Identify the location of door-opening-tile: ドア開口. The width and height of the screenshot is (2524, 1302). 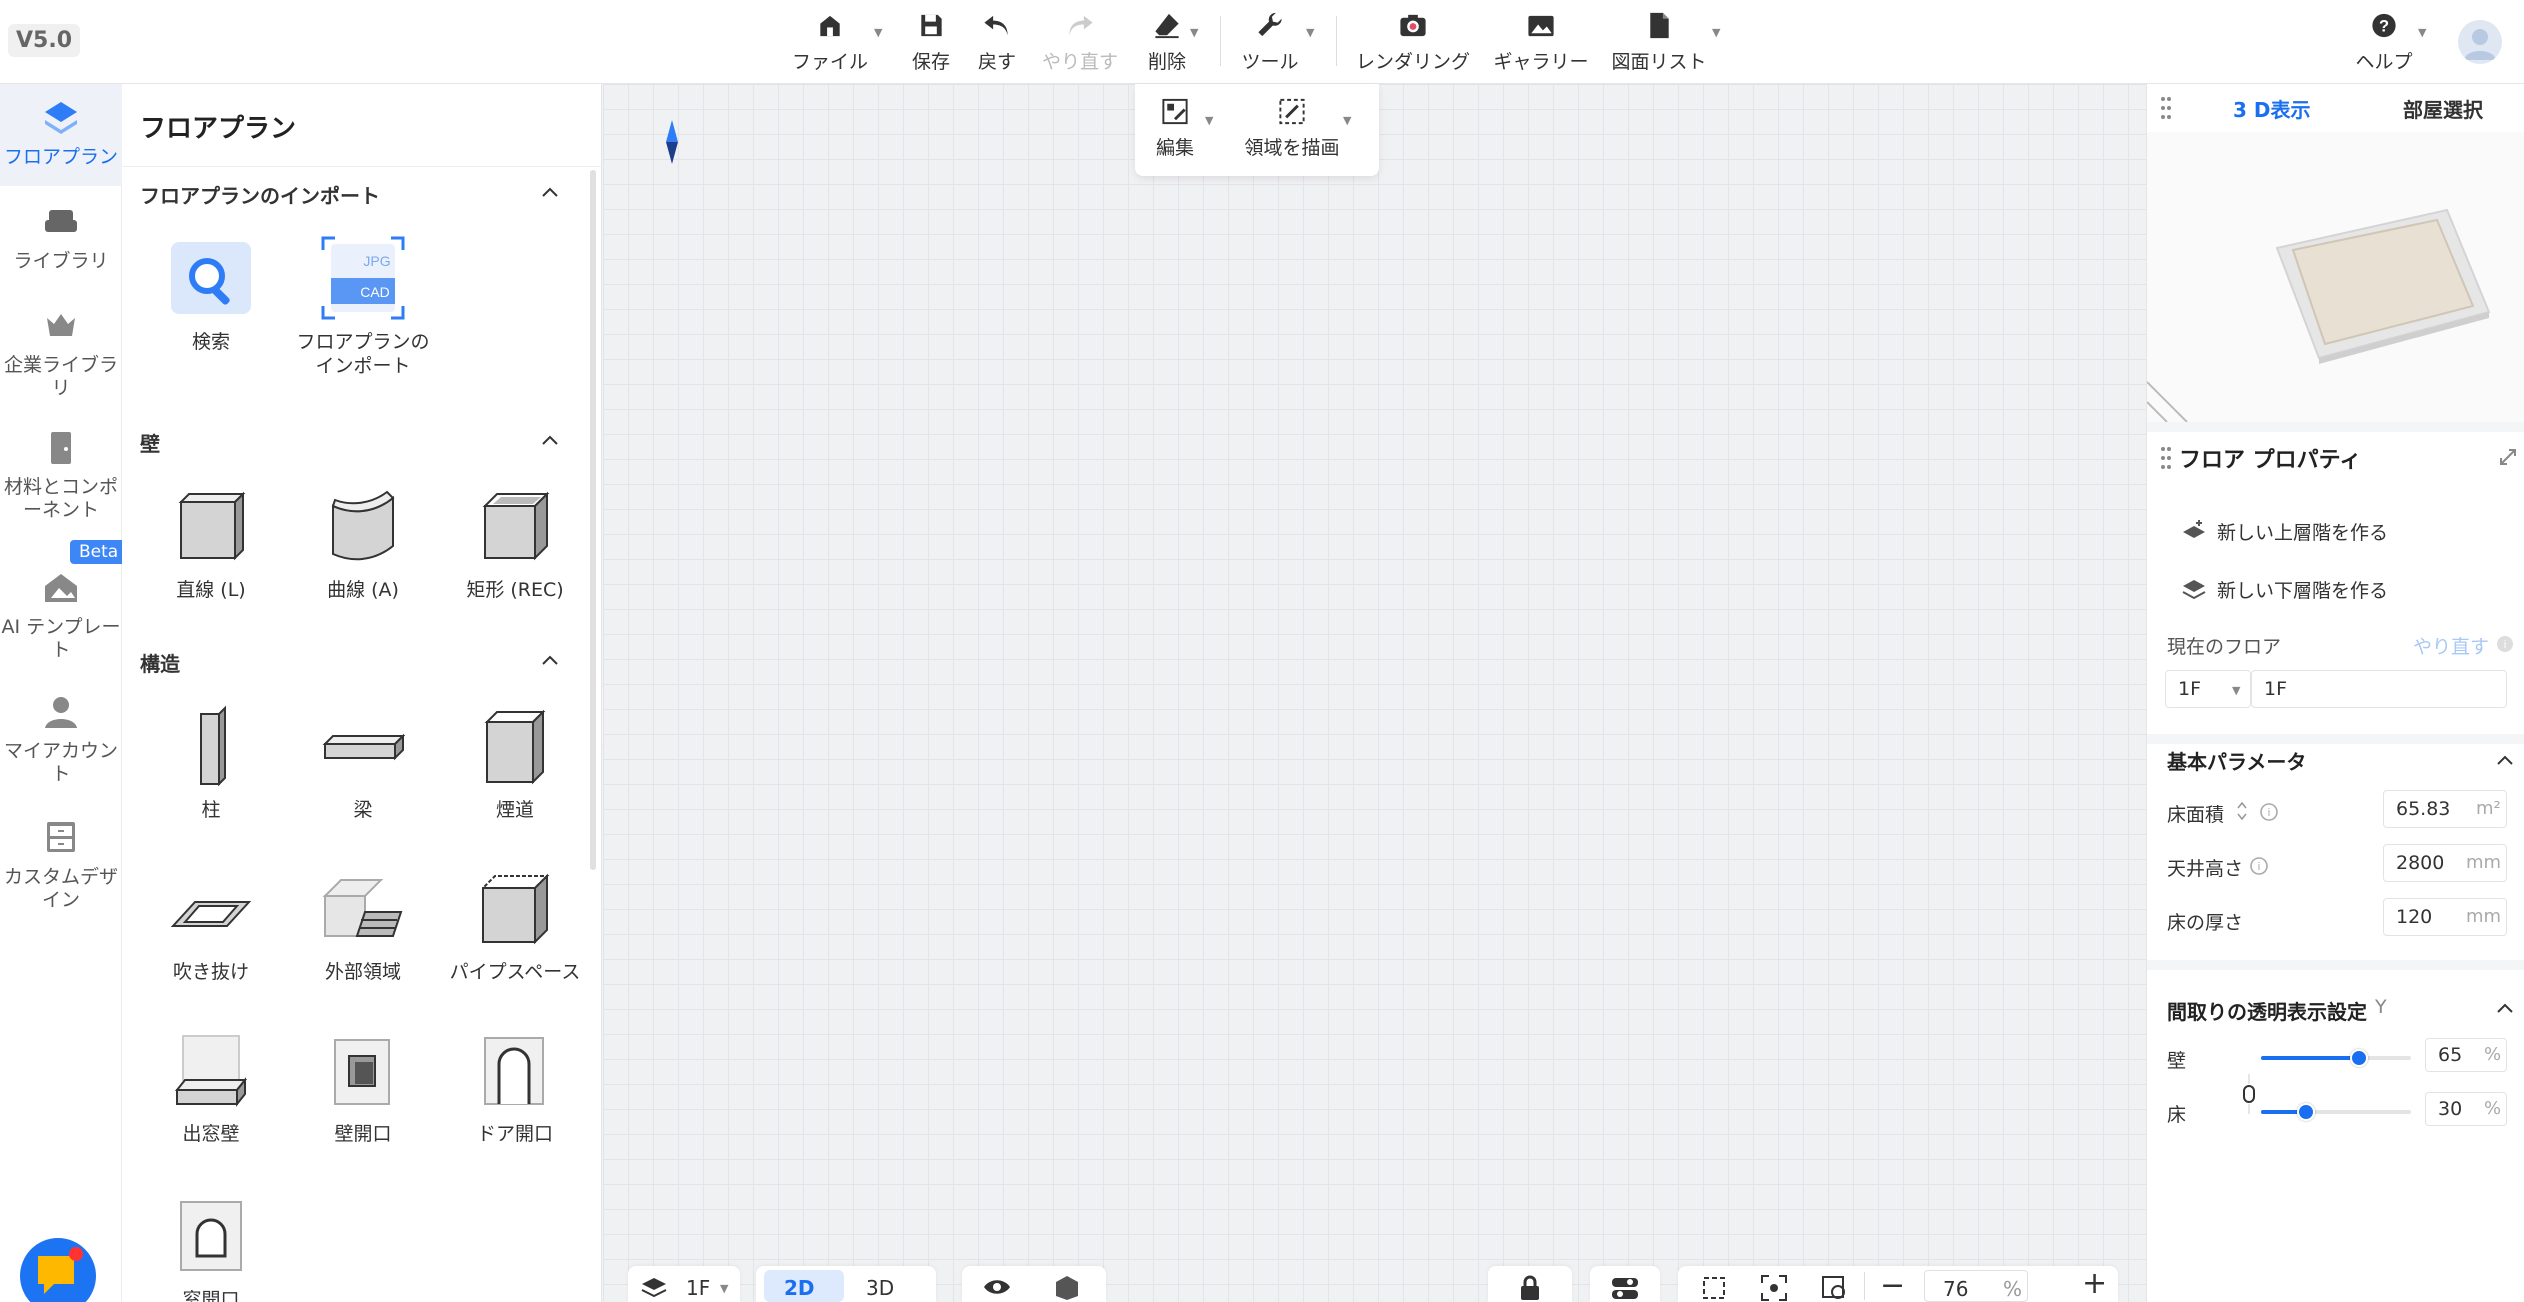
(515, 1087).